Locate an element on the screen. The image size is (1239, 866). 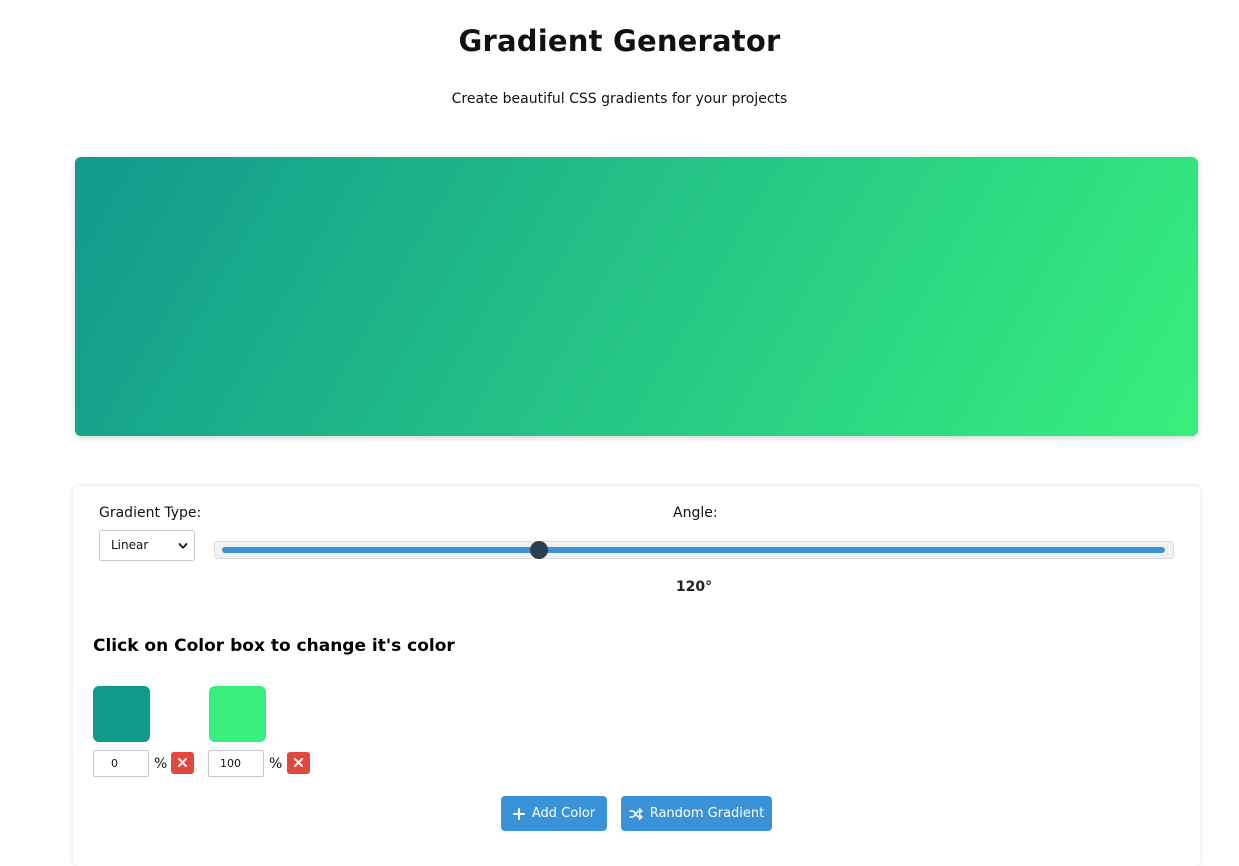
gradient-type-value: Linear is located at coordinates (130, 545).